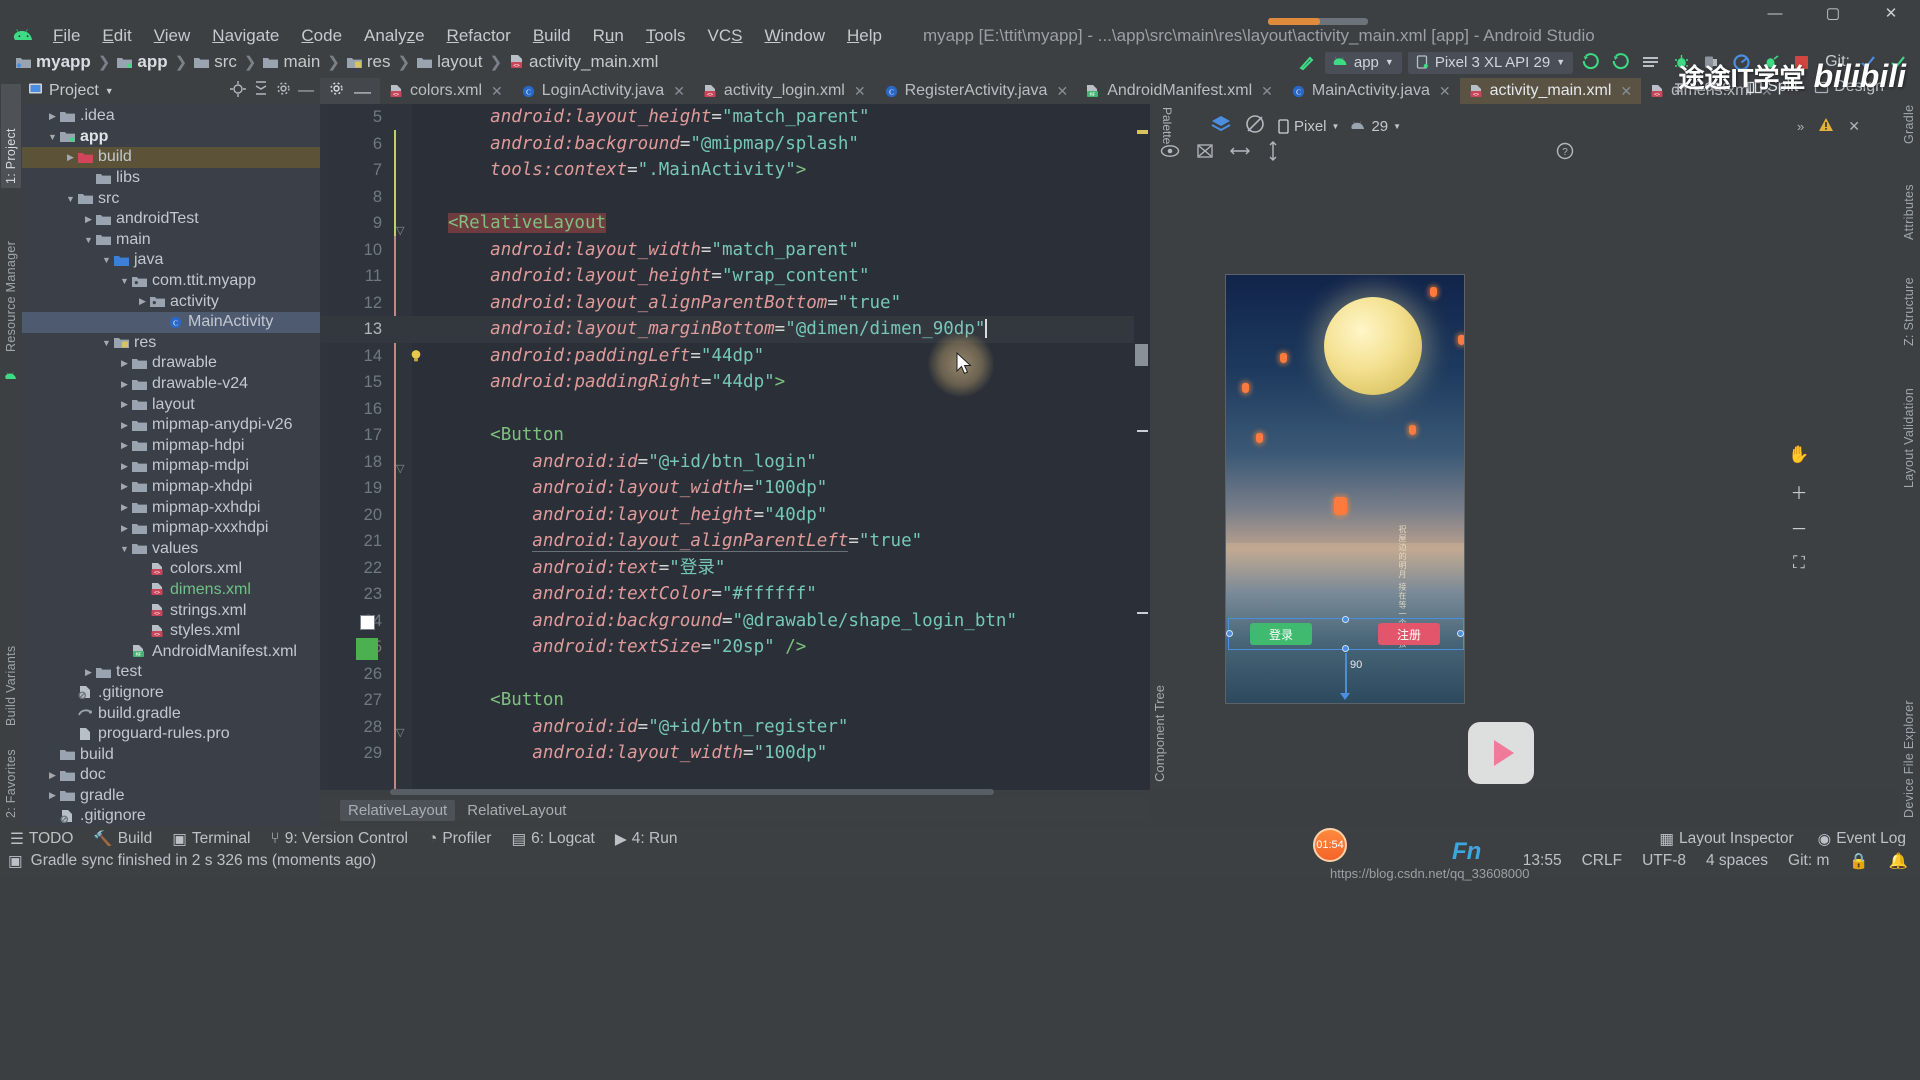 This screenshot has height=1080, width=1920. What do you see at coordinates (171, 528) in the screenshot?
I see `tree-row: ▶ mipmap-xxxhdpi` at bounding box center [171, 528].